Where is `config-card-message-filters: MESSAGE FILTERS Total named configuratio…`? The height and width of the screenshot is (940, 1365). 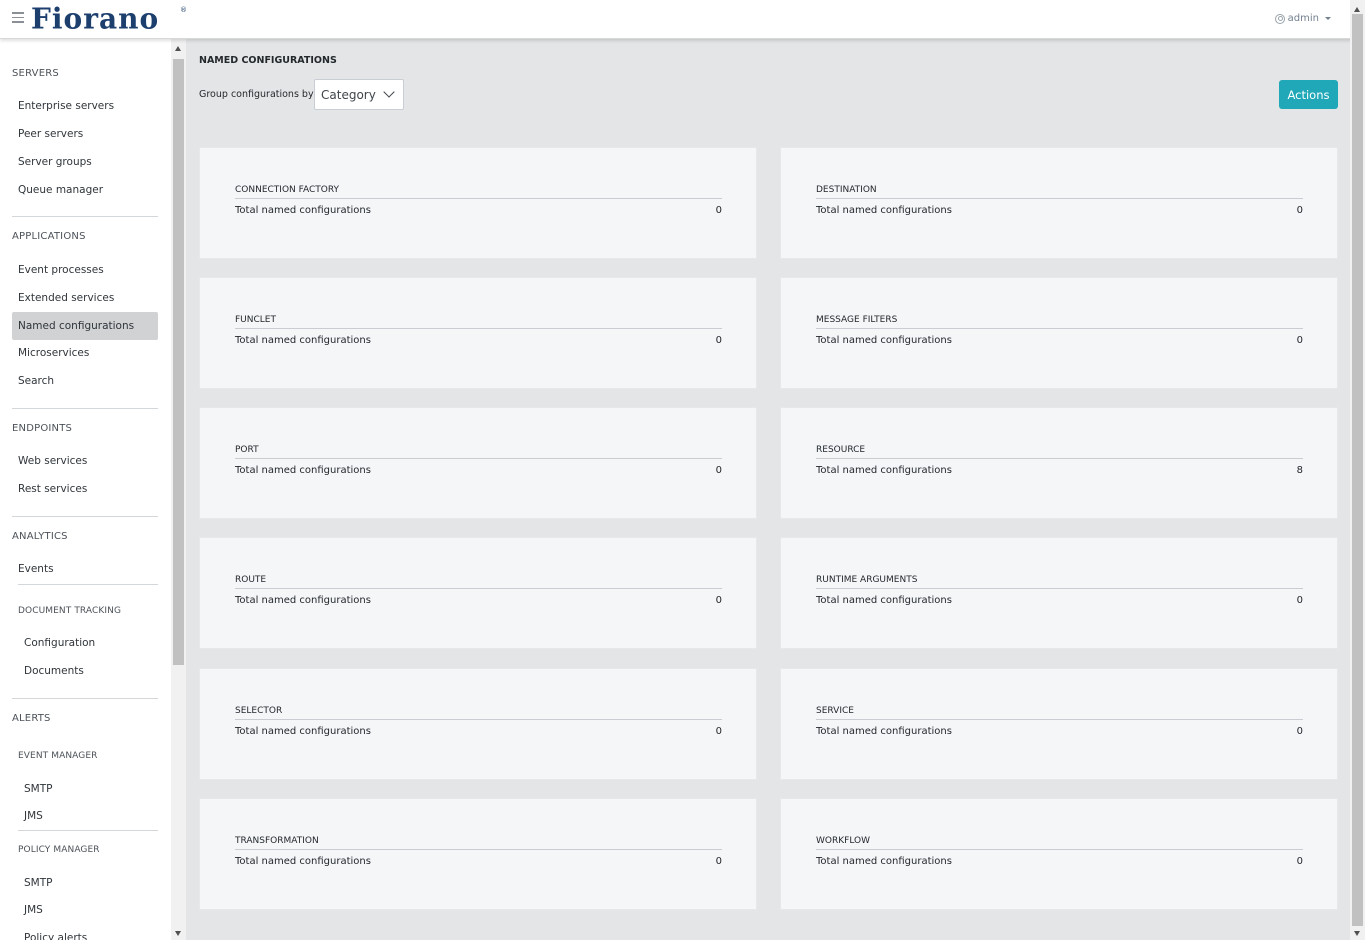
config-card-message-filters: MESSAGE FILTERS Total named configuratio… is located at coordinates (1059, 333).